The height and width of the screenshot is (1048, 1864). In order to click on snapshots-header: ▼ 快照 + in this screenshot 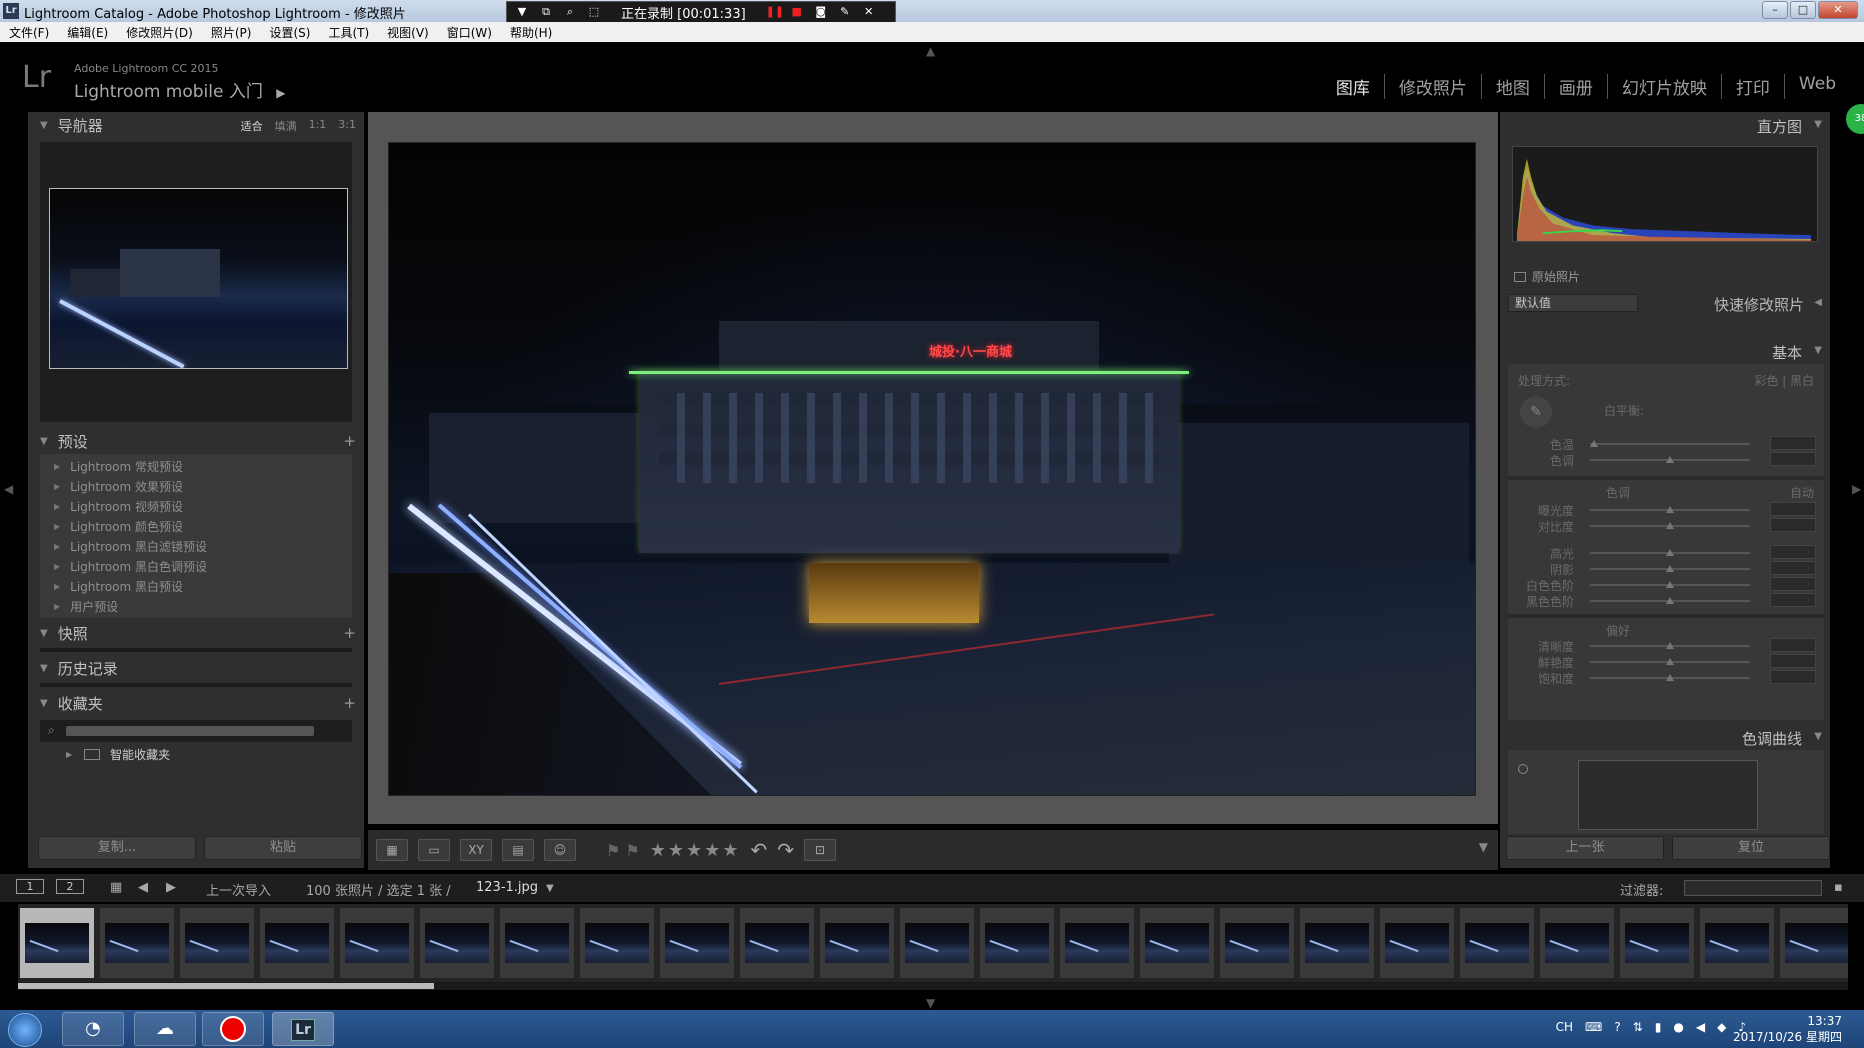, I will do `click(196, 633)`.